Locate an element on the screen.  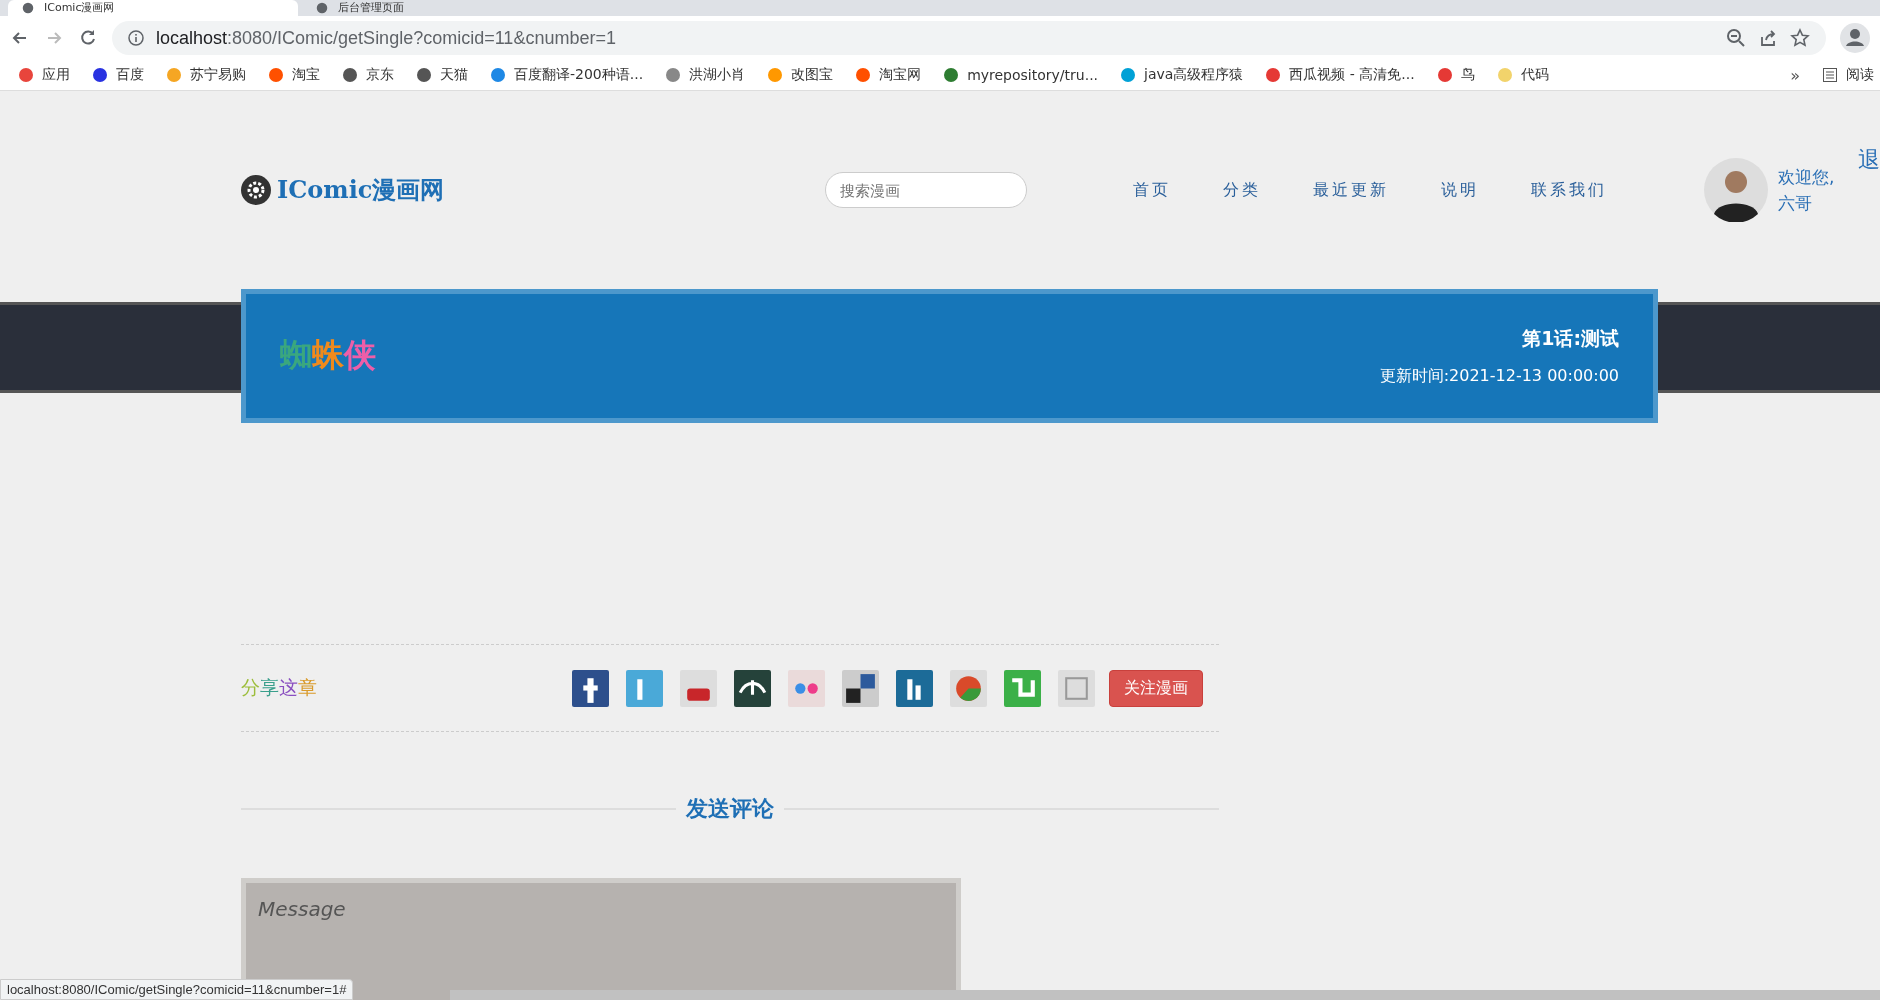
bookmark-item: 应用 is located at coordinates (44, 75).